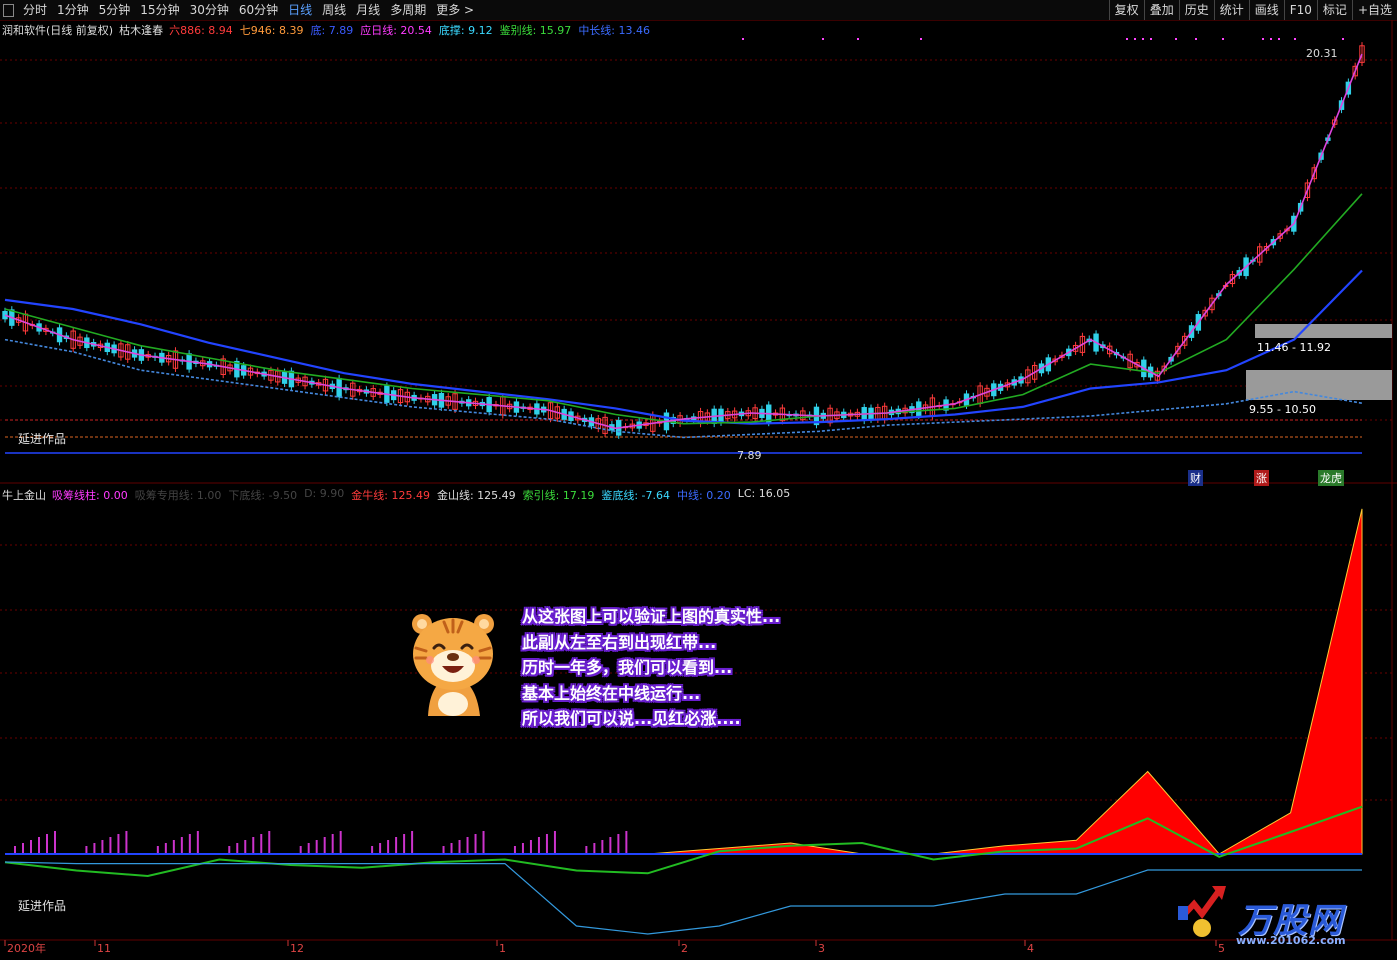 Image resolution: width=1397 pixels, height=960 pixels. I want to click on low-price-label: 7.89, so click(749, 455).